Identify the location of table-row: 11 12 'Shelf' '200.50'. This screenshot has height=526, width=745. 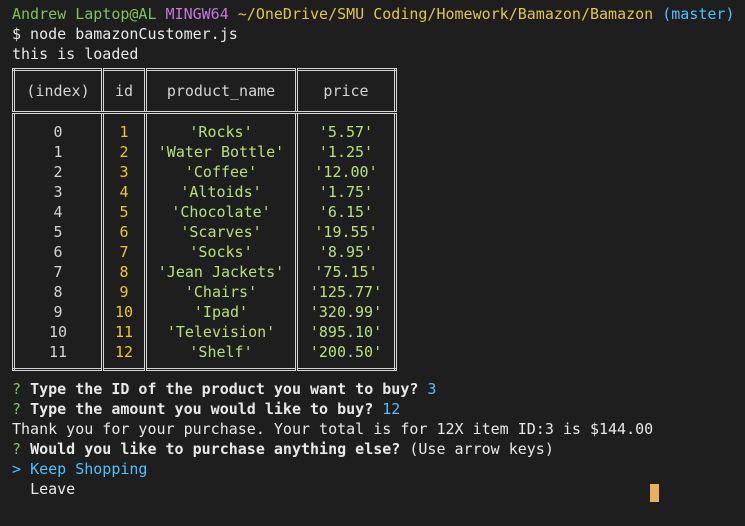
(205, 352).